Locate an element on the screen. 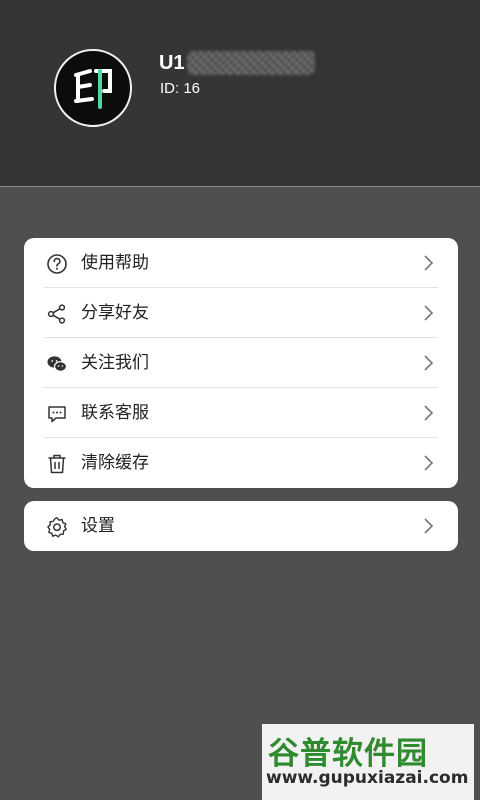  menu-item-label: 清除缓存 is located at coordinates (115, 463).